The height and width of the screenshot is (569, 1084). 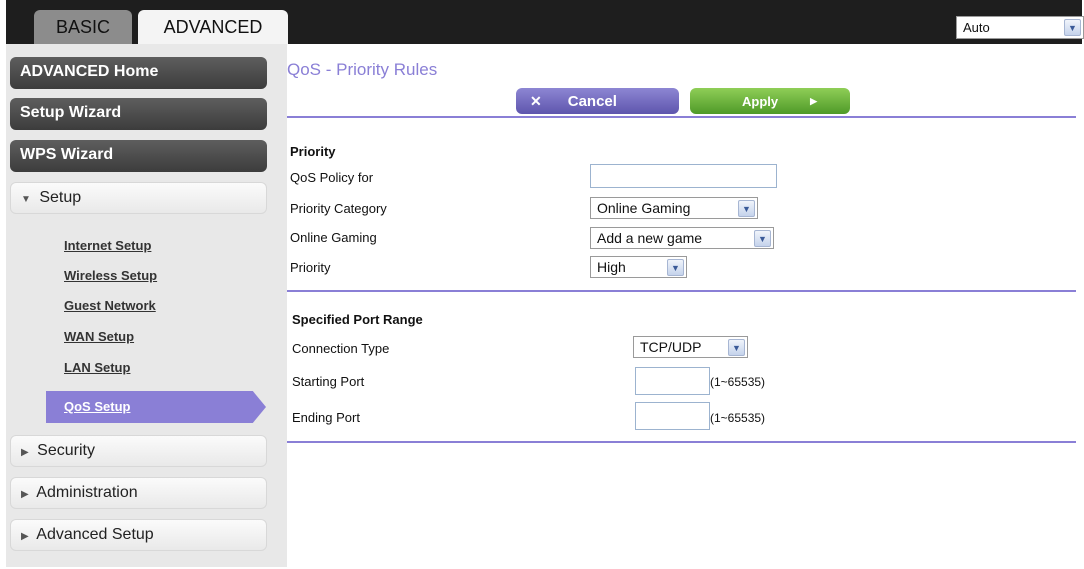 What do you see at coordinates (332, 177) in the screenshot?
I see `qos-policy-label: QoS Policy for` at bounding box center [332, 177].